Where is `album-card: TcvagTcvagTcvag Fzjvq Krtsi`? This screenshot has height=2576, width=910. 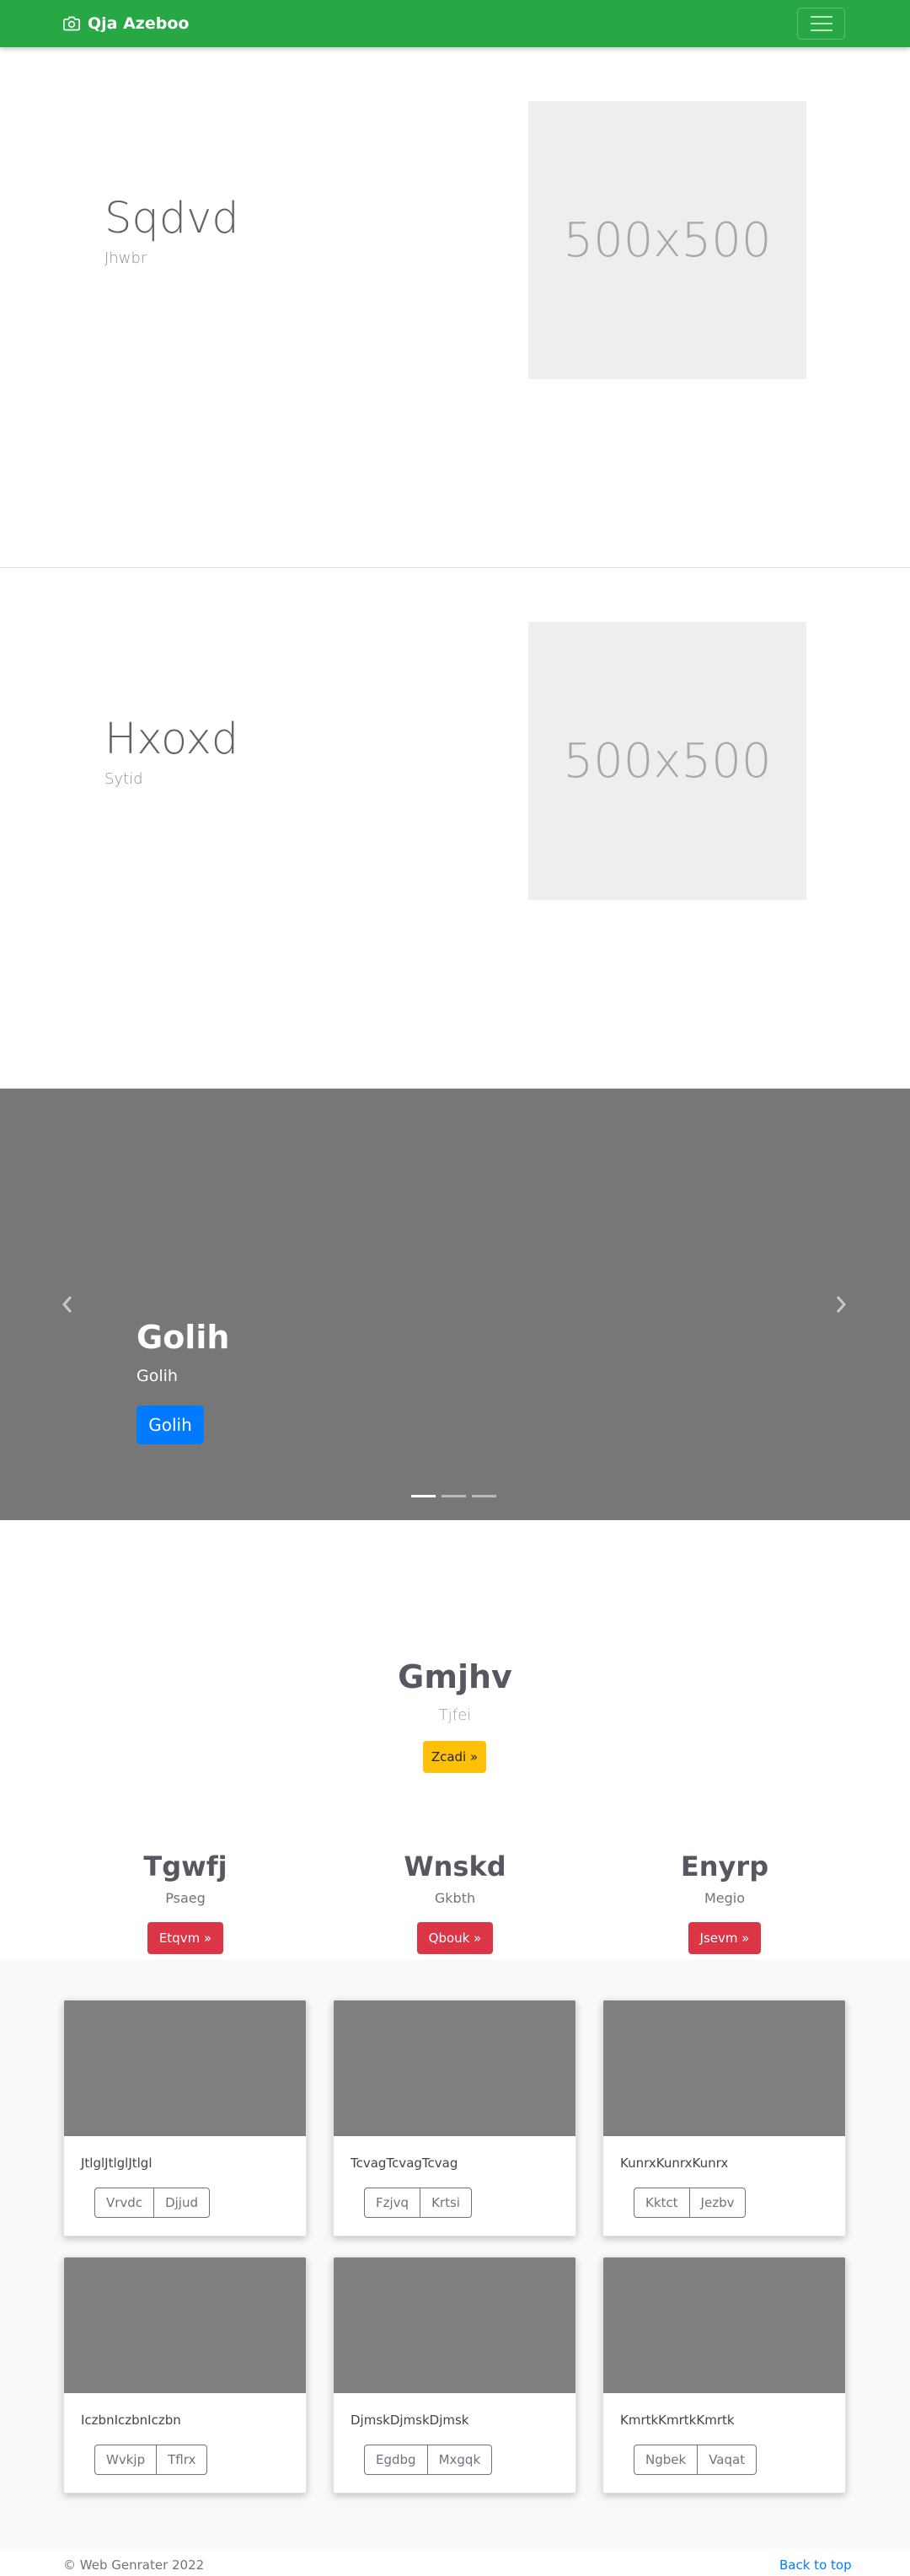
album-card: TcvagTcvagTcvag Fzjvq Krtsi is located at coordinates (454, 2118).